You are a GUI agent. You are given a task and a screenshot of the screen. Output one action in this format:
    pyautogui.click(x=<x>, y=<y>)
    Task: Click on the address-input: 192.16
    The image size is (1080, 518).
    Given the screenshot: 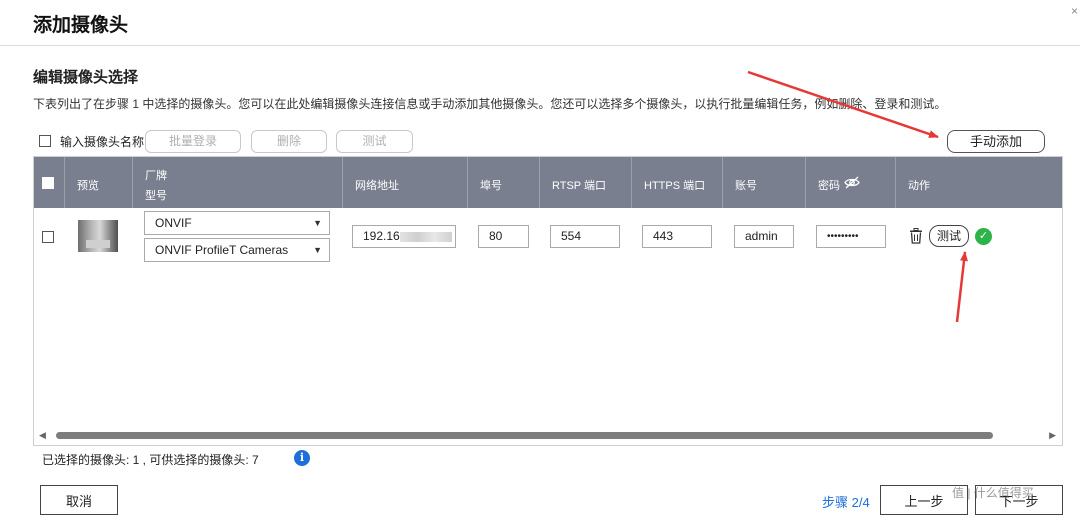 What is the action you would take?
    pyautogui.click(x=404, y=236)
    